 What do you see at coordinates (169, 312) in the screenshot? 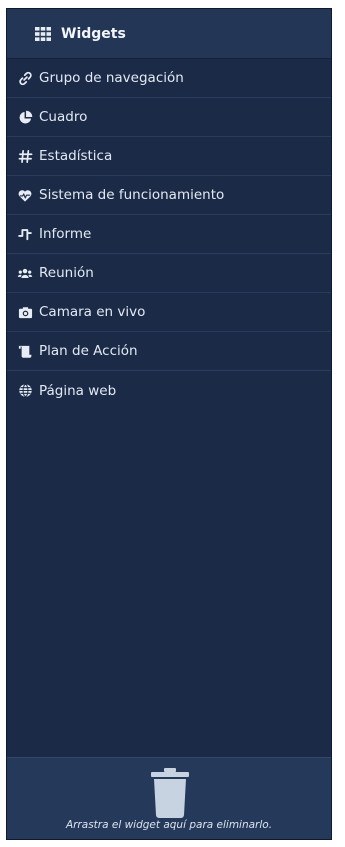
I see `widget-item-camara-en-vivo: Camara en vivo` at bounding box center [169, 312].